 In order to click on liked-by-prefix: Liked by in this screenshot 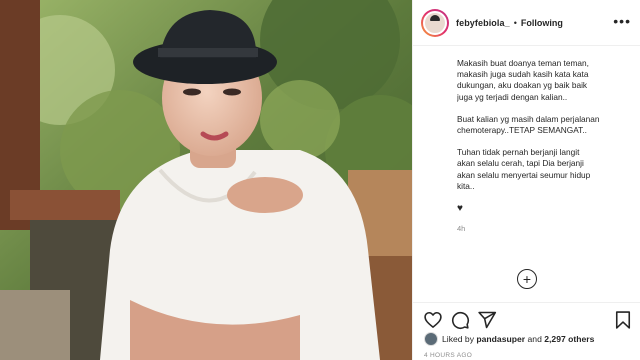, I will do `click(458, 339)`.